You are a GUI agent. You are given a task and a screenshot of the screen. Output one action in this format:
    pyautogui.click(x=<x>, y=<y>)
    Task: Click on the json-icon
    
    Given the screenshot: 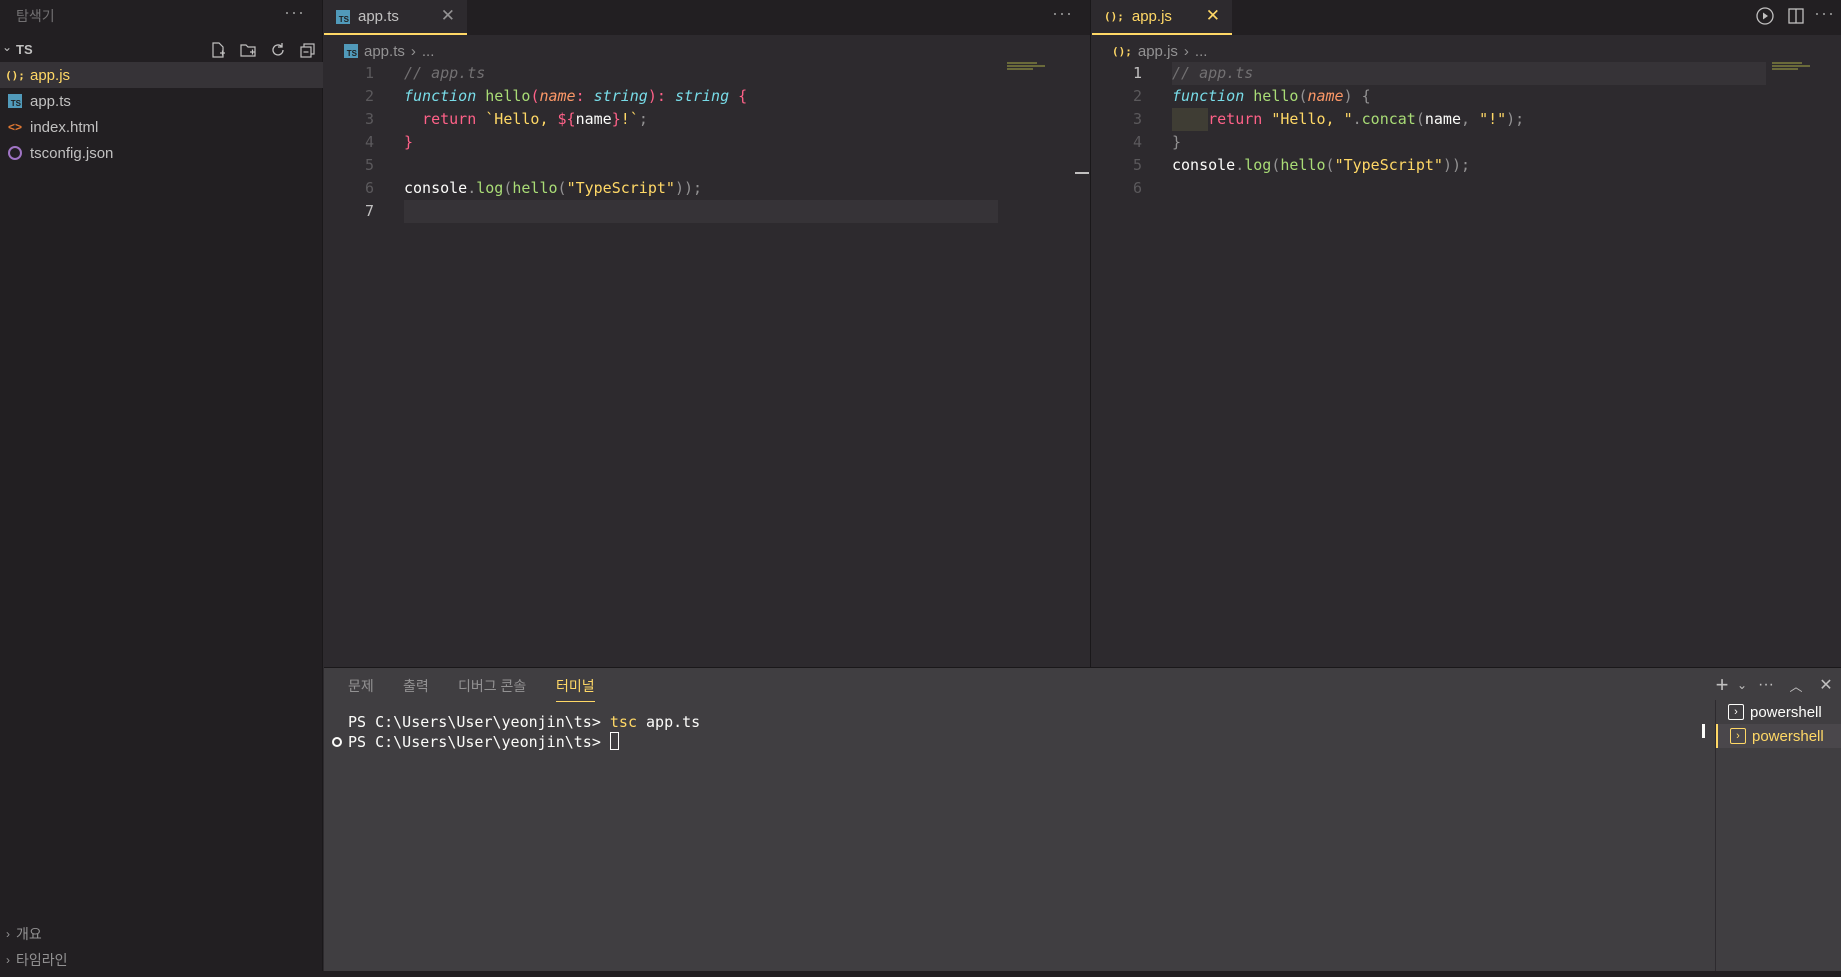 What is the action you would take?
    pyautogui.click(x=15, y=153)
    